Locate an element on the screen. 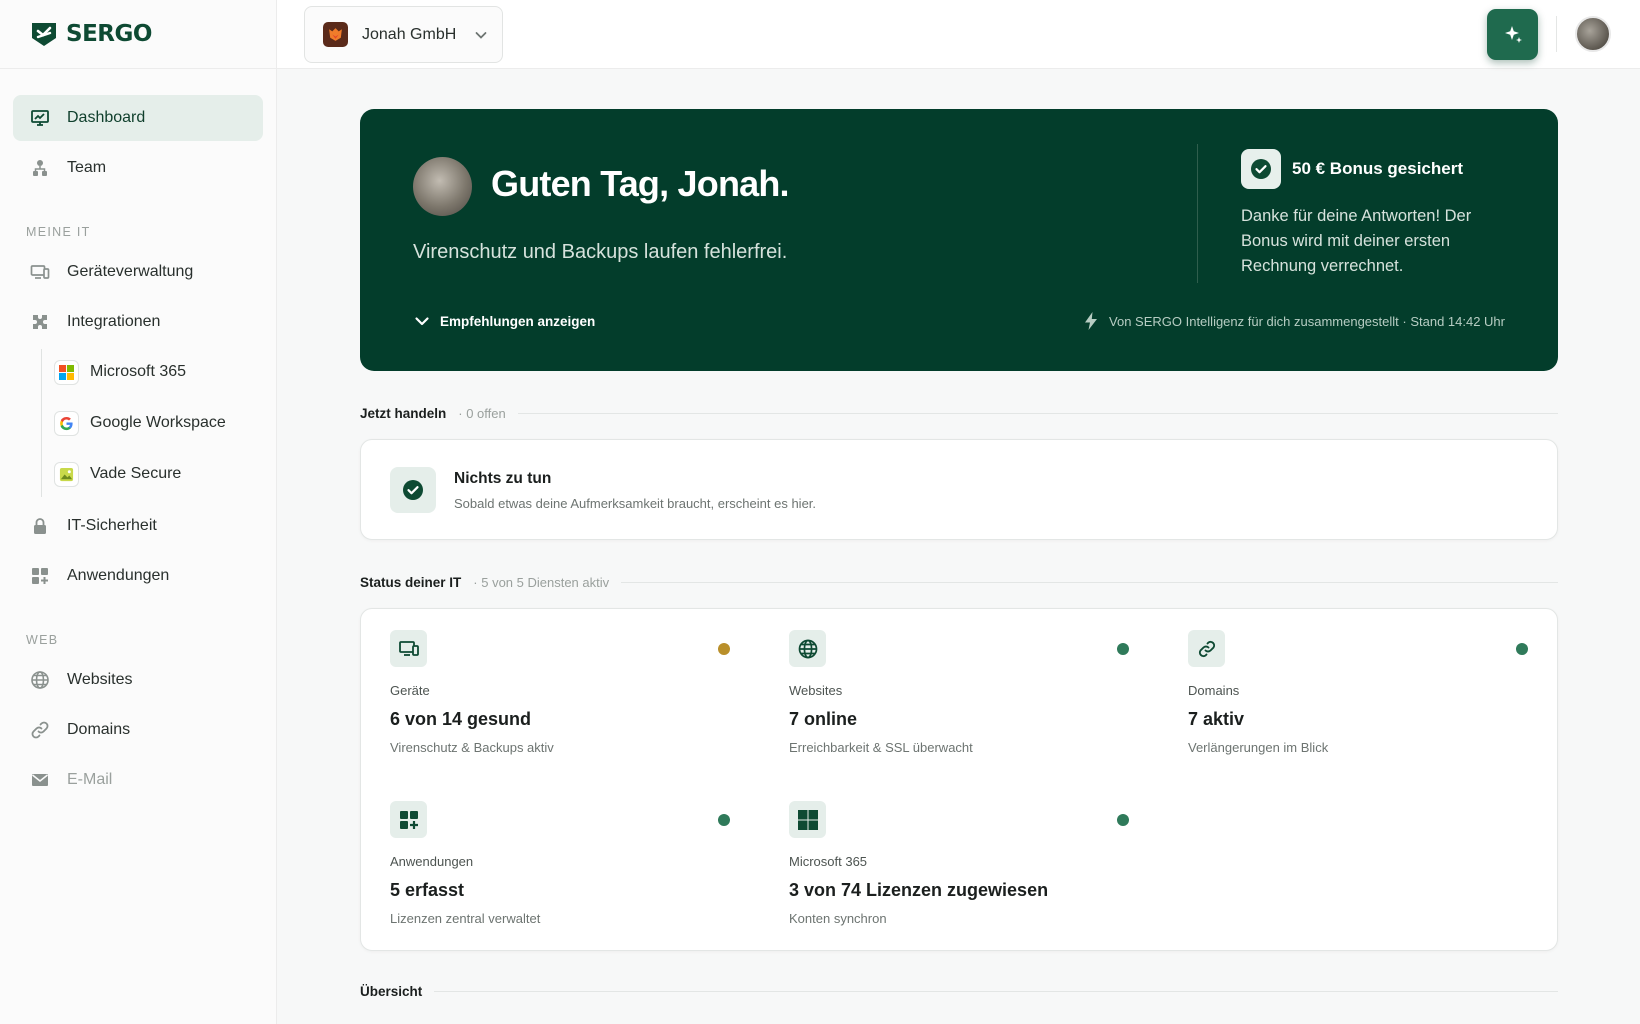  sidebar-item-dashboard: Dashboard is located at coordinates (138, 118).